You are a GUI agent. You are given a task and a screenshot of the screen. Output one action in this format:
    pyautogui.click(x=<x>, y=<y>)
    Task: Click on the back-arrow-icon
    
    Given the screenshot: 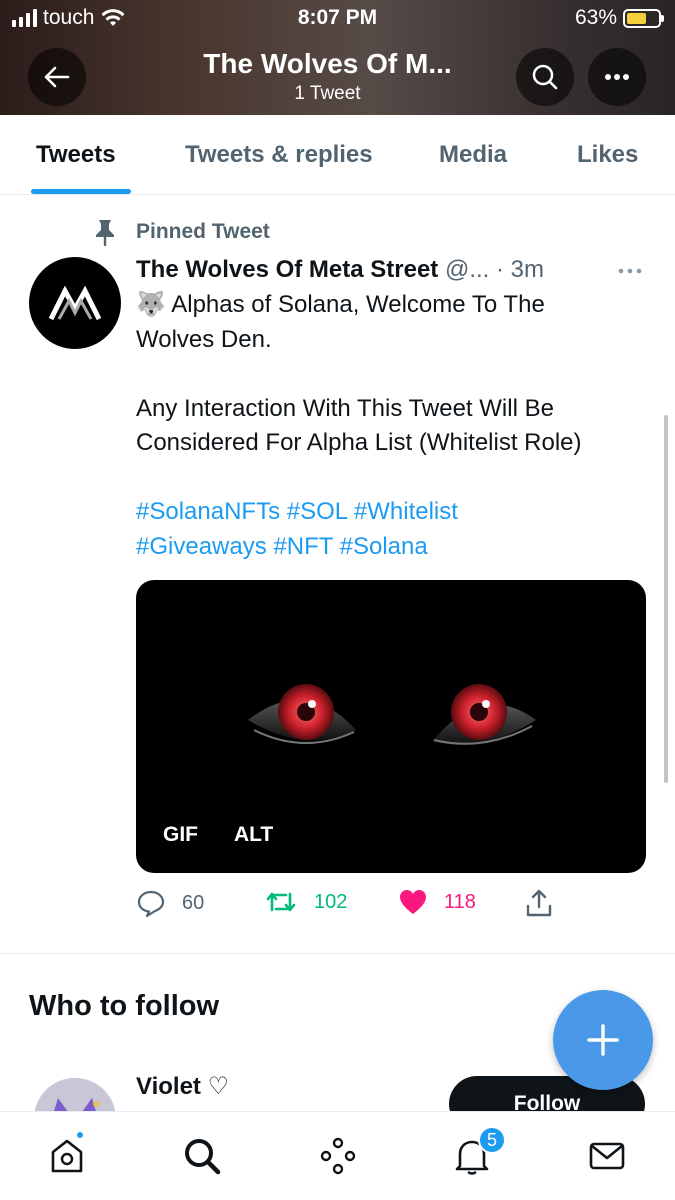 What is the action you would take?
    pyautogui.click(x=57, y=77)
    